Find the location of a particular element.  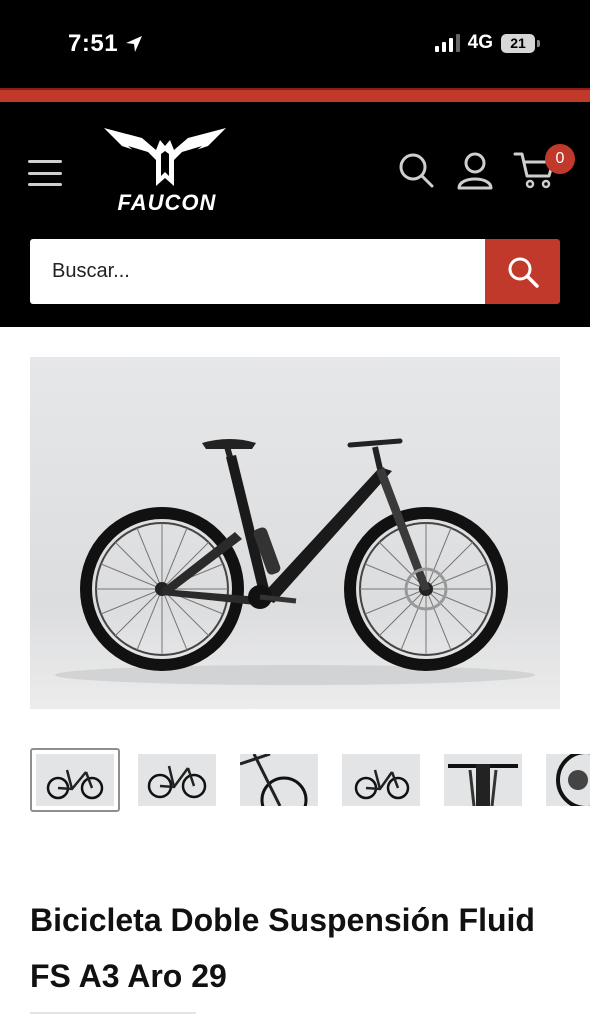

handlebar-thumbnail-icon is located at coordinates (483, 785).